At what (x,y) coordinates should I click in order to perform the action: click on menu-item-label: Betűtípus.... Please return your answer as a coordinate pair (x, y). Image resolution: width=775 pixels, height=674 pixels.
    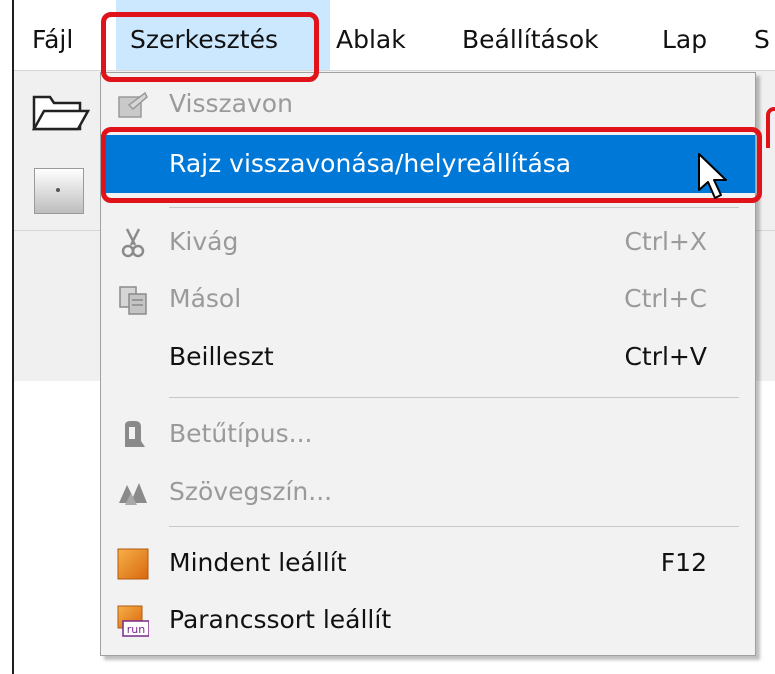
    Looking at the image, I should click on (241, 433).